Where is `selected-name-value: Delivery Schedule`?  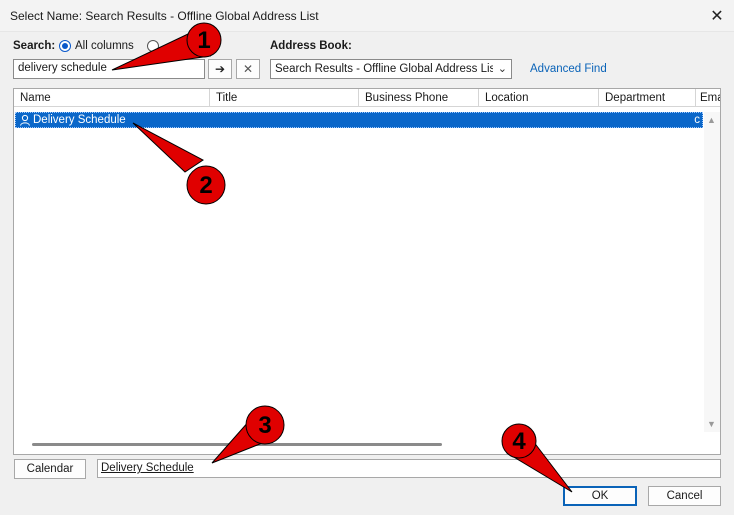 selected-name-value: Delivery Schedule is located at coordinates (147, 468).